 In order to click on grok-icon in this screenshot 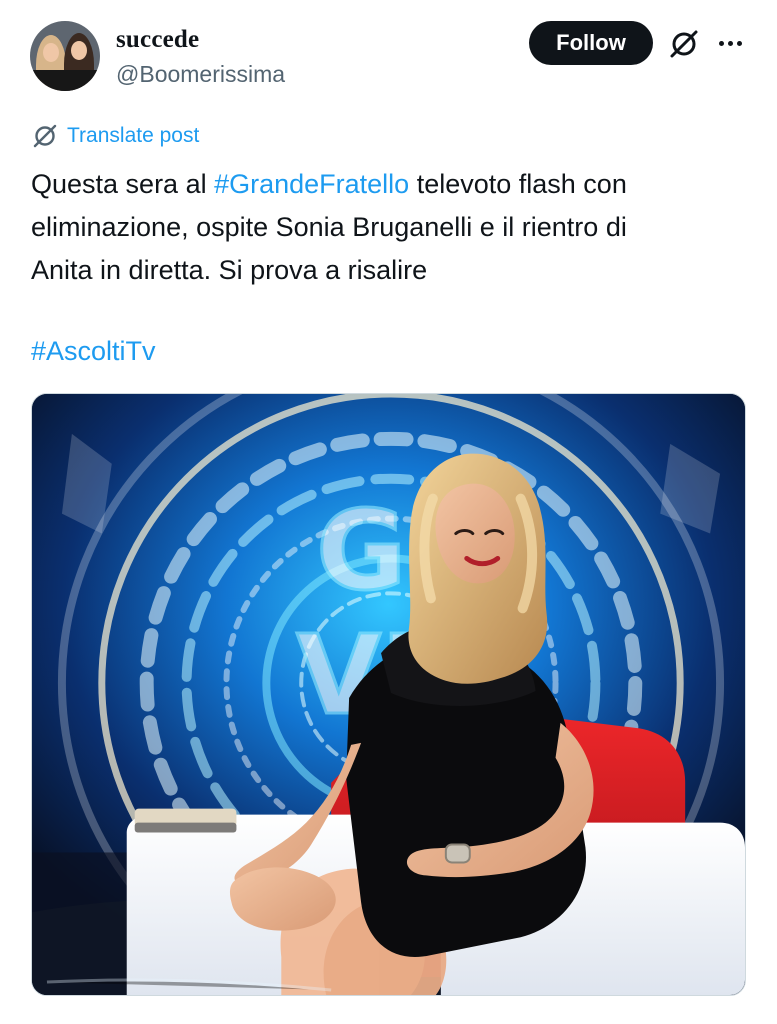, I will do `click(684, 44)`.